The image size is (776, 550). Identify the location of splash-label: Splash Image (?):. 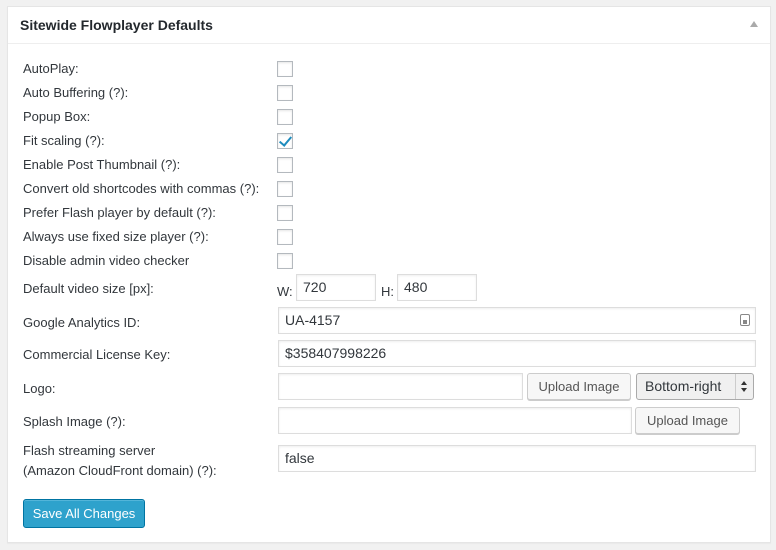
(74, 421).